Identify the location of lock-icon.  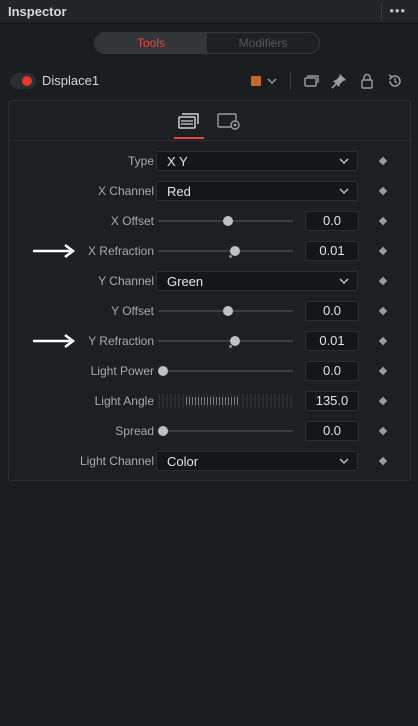
(367, 81).